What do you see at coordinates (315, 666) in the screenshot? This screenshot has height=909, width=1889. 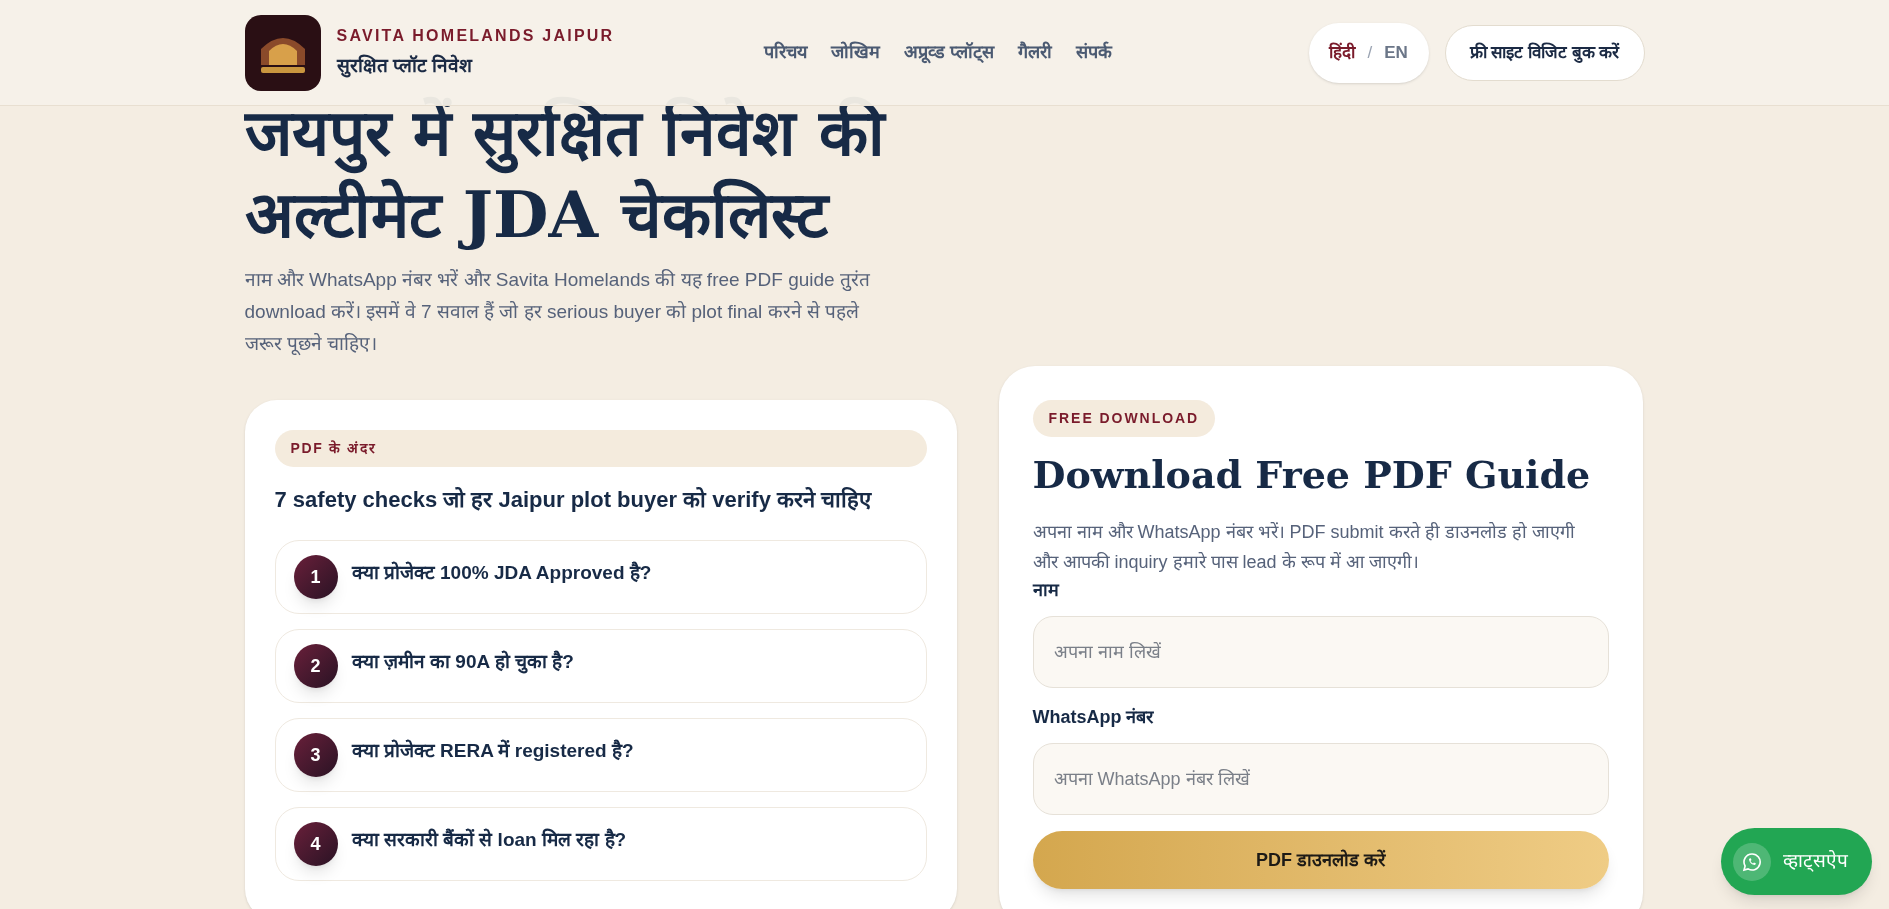 I see `step-number: 2` at bounding box center [315, 666].